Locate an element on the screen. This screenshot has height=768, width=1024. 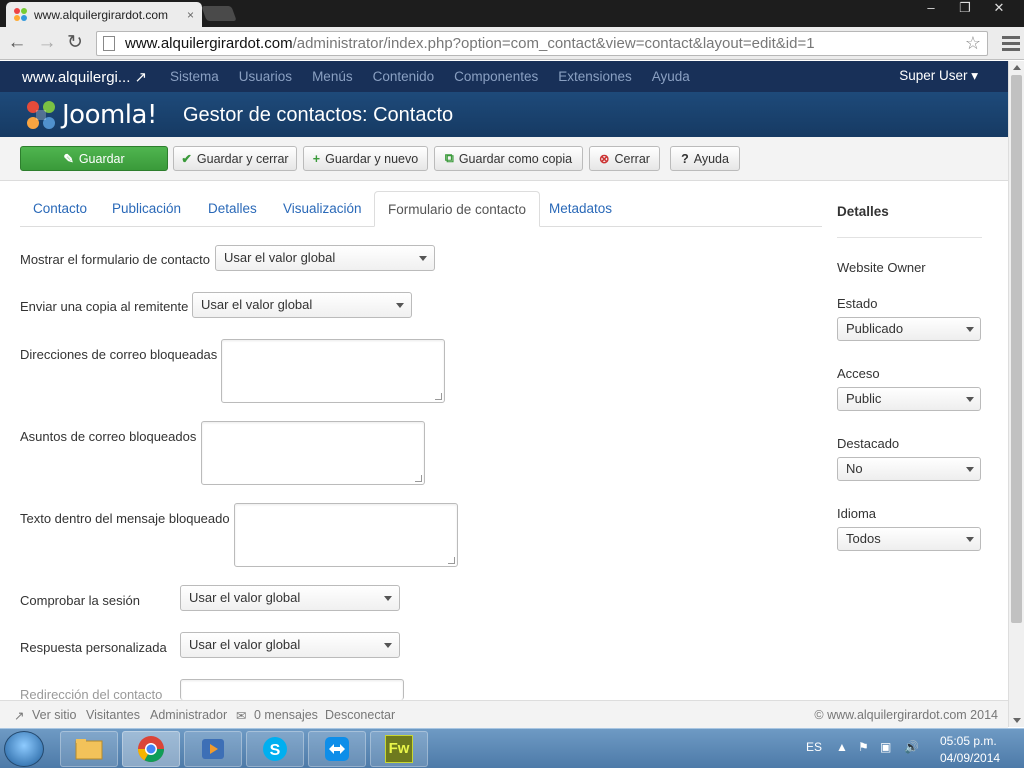
session-check-select: Usar el valor global is located at coordinates (290, 598).